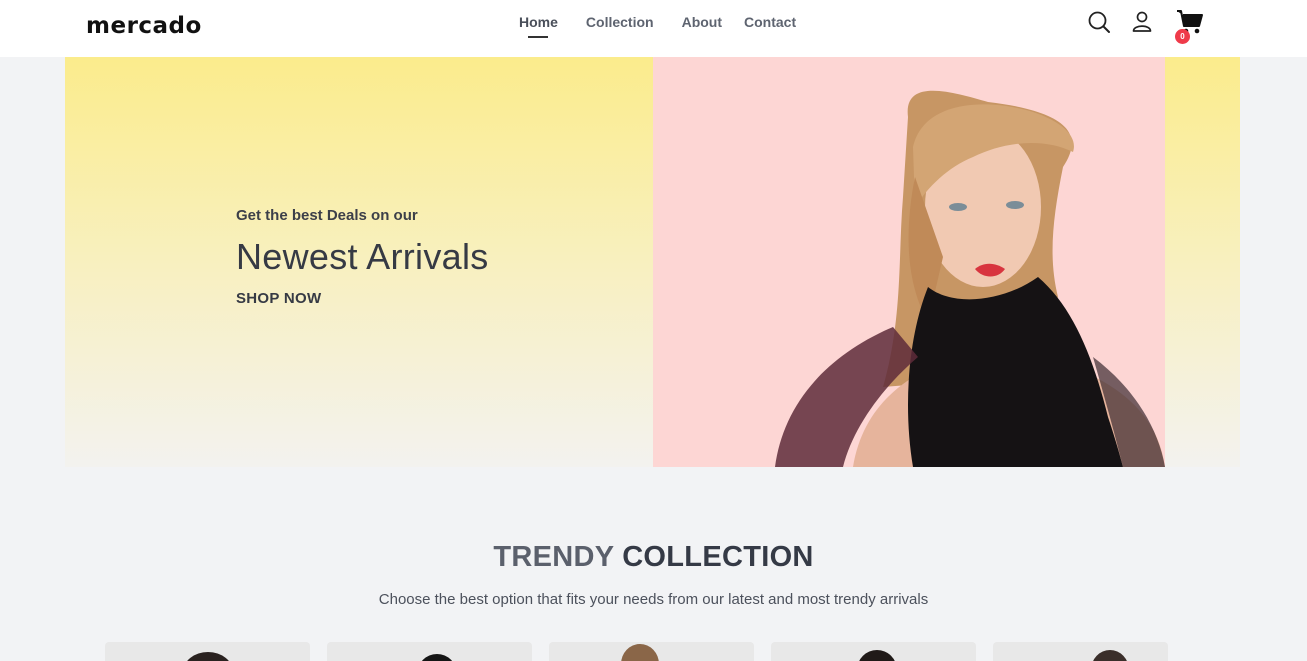  I want to click on user-icon, so click(1142, 22).